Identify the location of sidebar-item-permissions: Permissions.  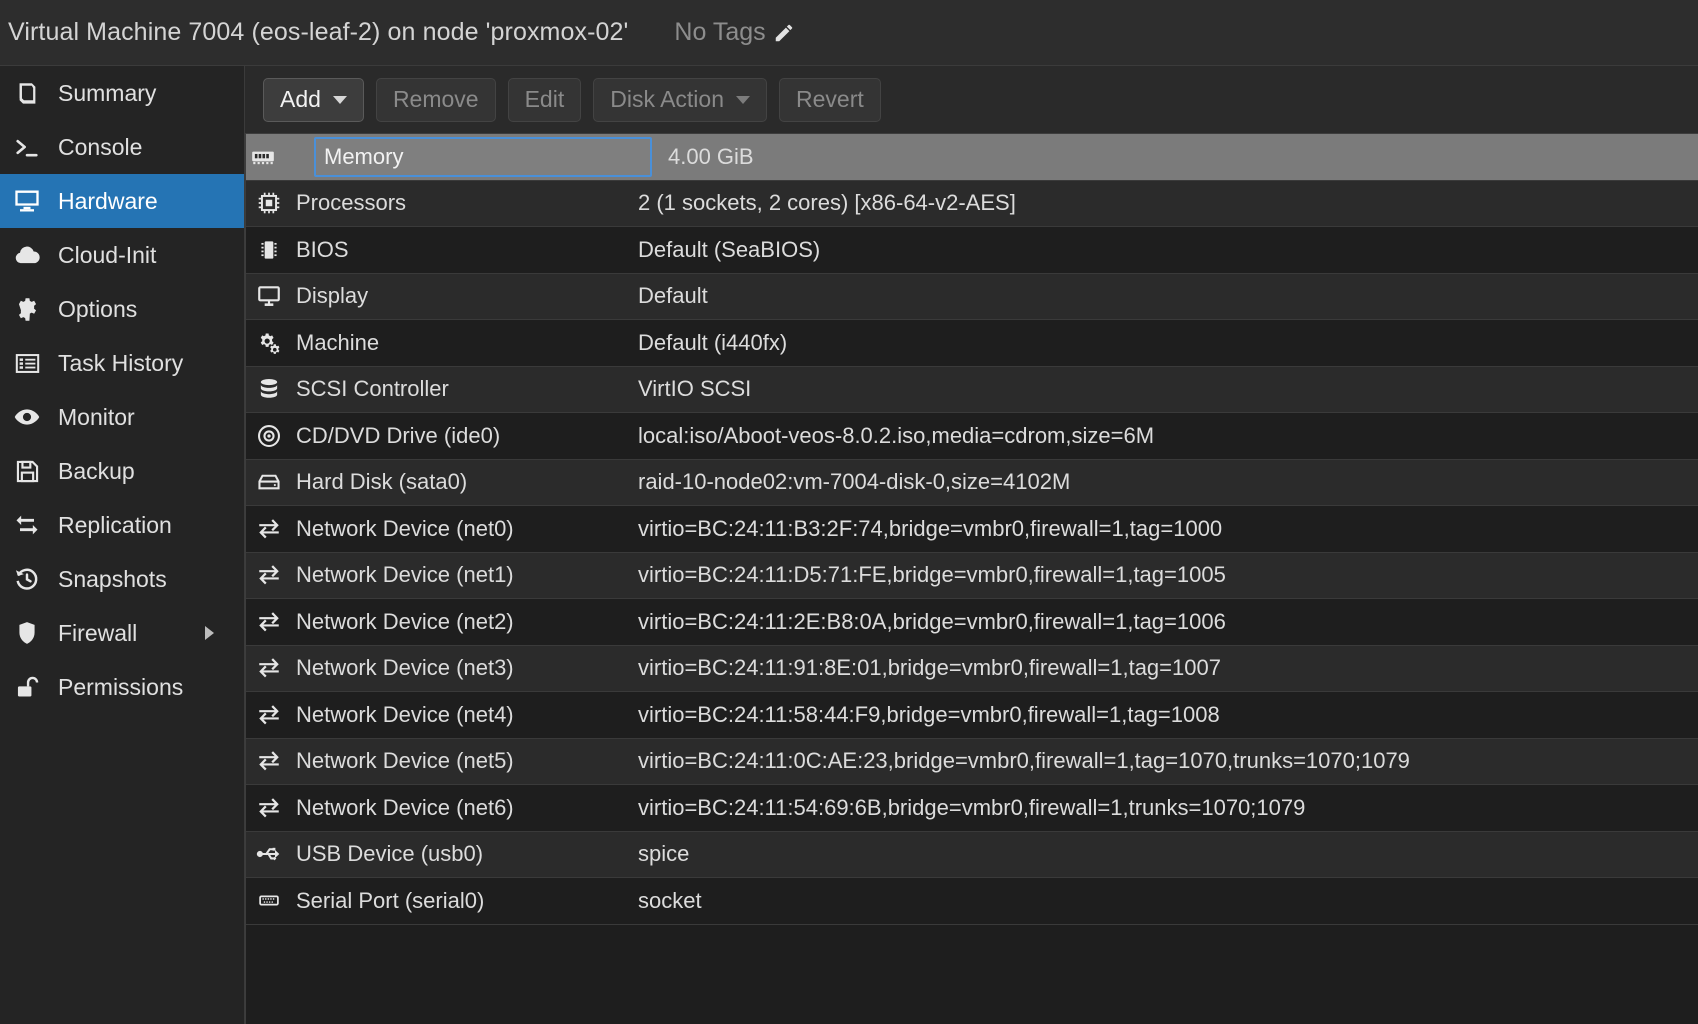
(122, 687).